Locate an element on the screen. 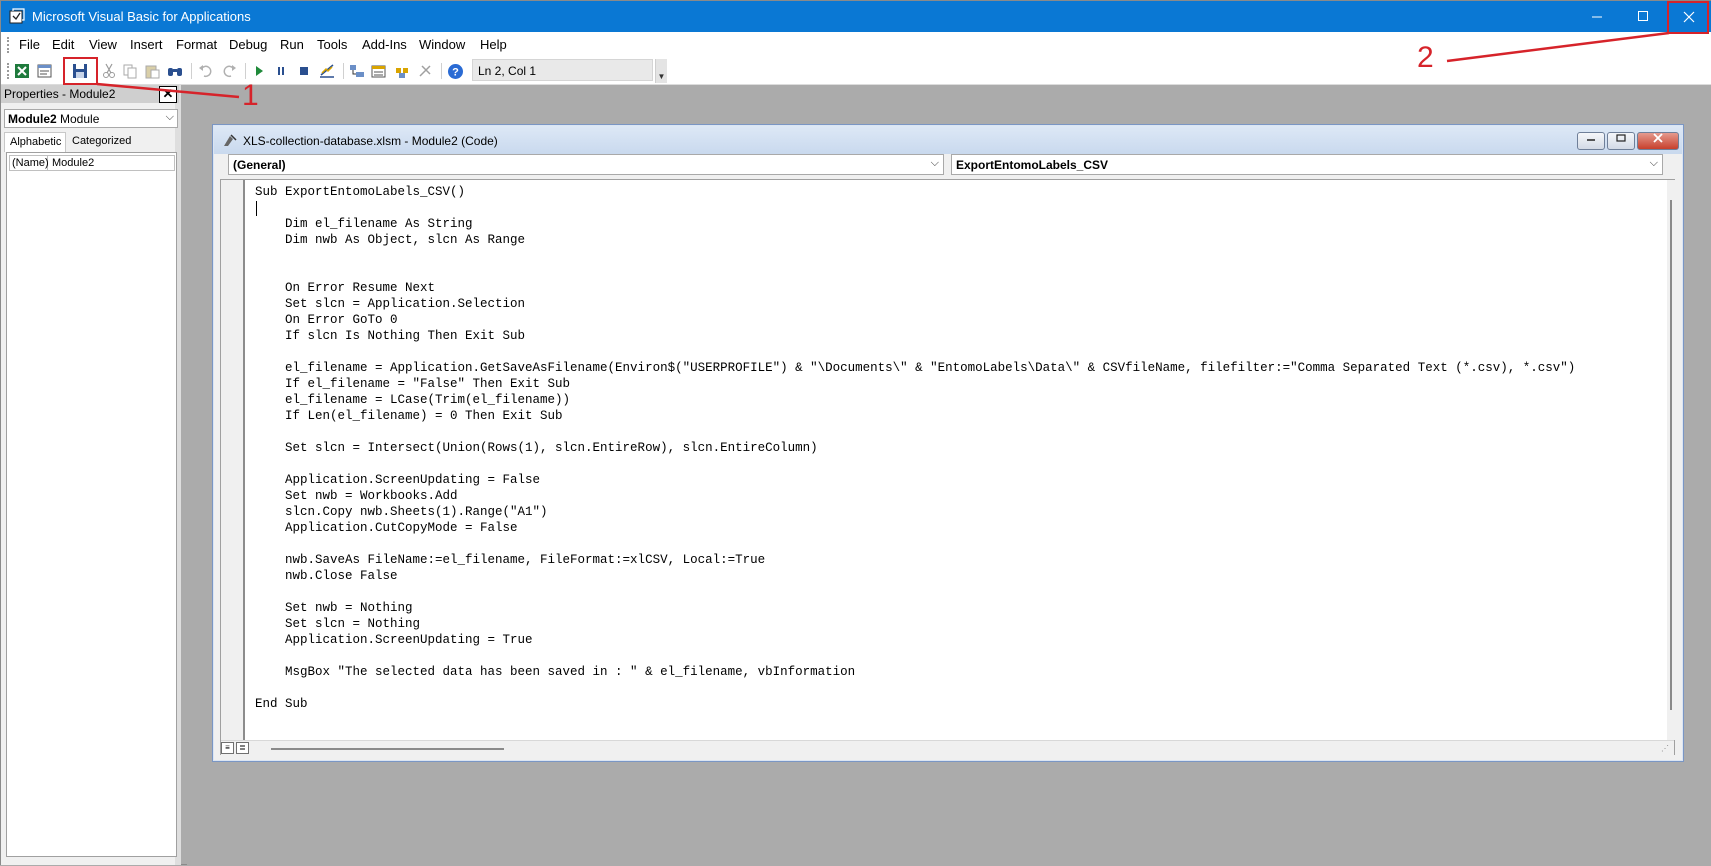 This screenshot has width=1711, height=866. code-line: If slcn Is Nothing Then Exit Sub is located at coordinates (940, 336).